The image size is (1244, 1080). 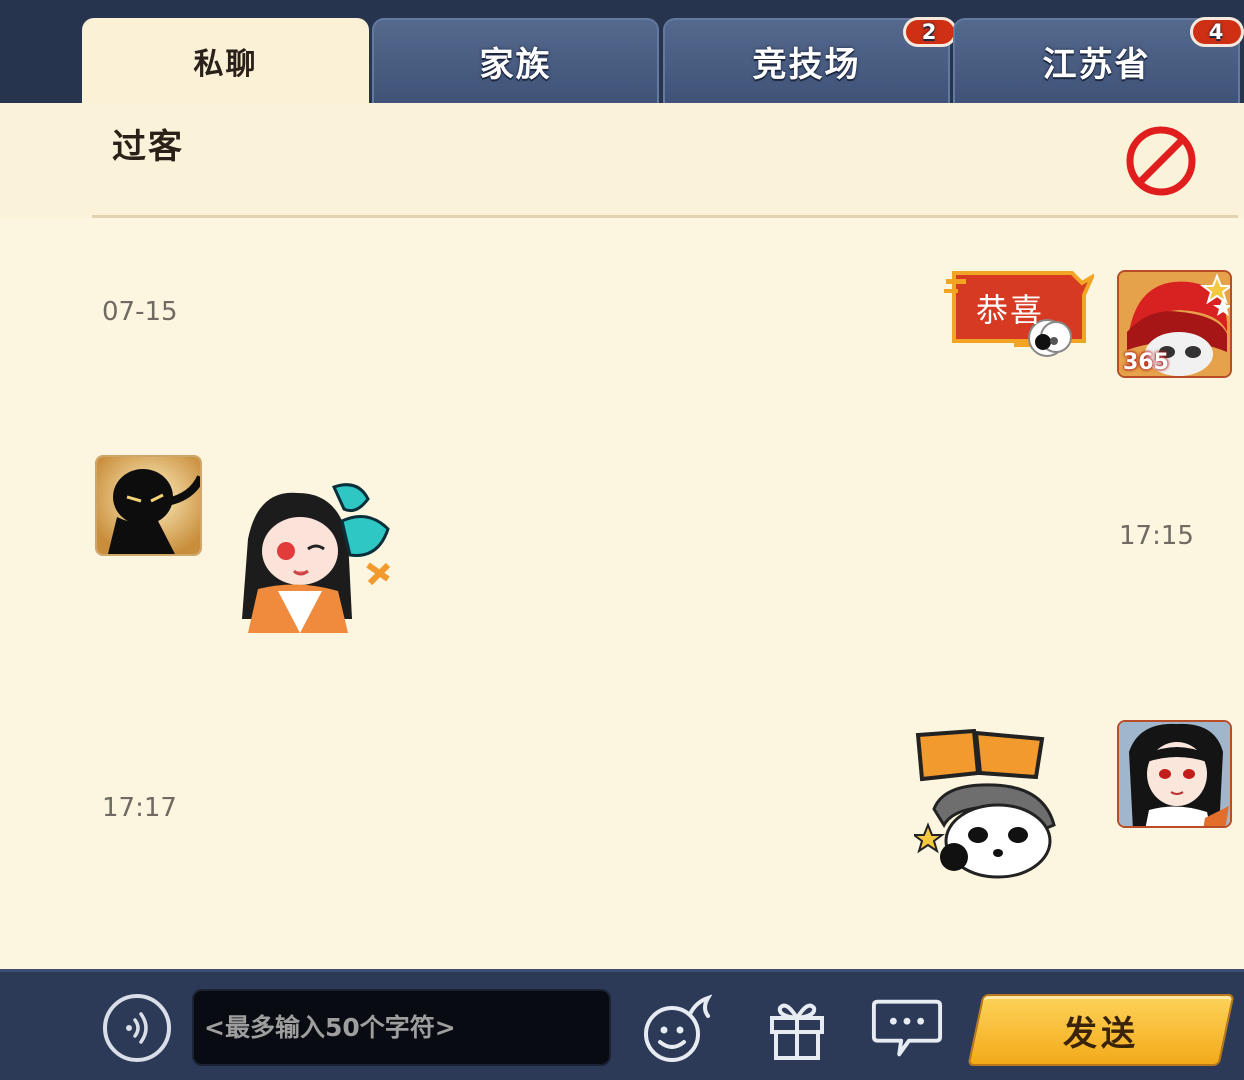 What do you see at coordinates (1174, 324) in the screenshot?
I see `avatar-red-hood: 365` at bounding box center [1174, 324].